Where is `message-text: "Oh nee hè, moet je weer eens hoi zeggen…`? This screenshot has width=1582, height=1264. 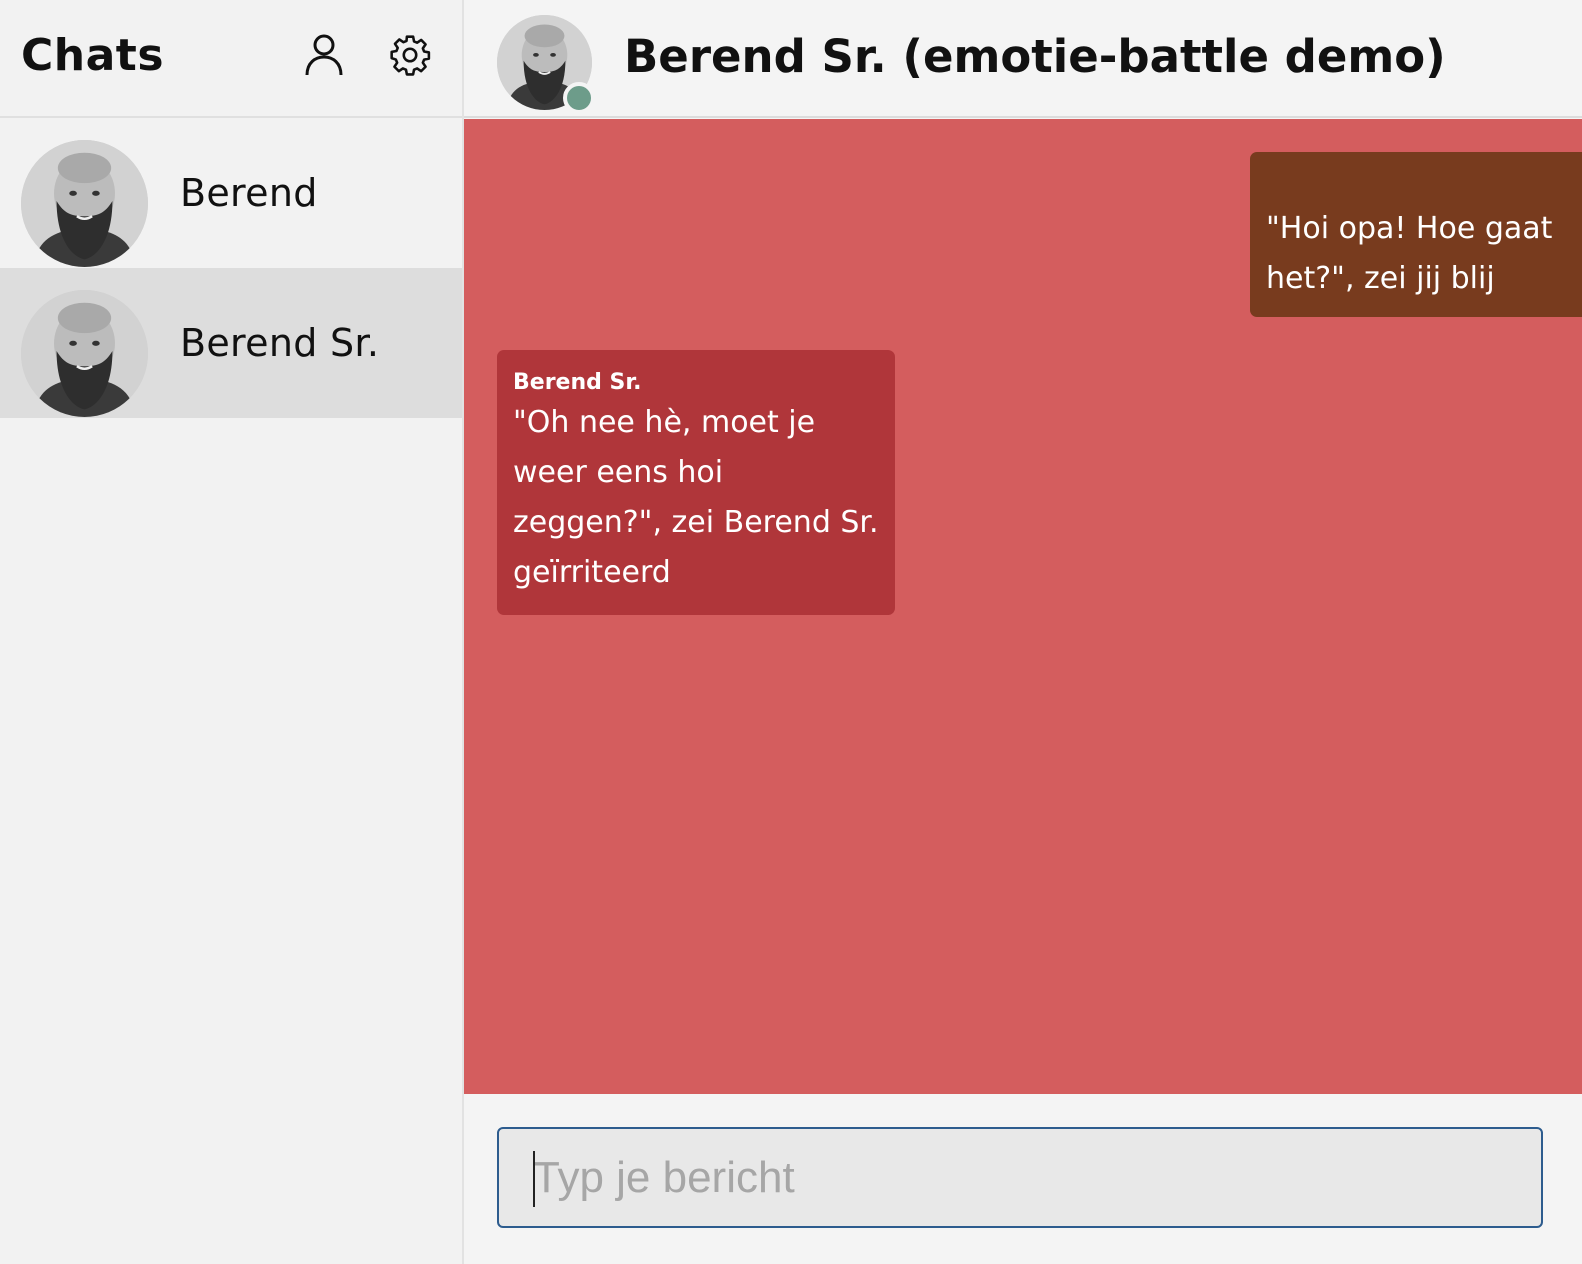 message-text: "Oh nee hè, moet je weer eens hoi zeggen… is located at coordinates (696, 497).